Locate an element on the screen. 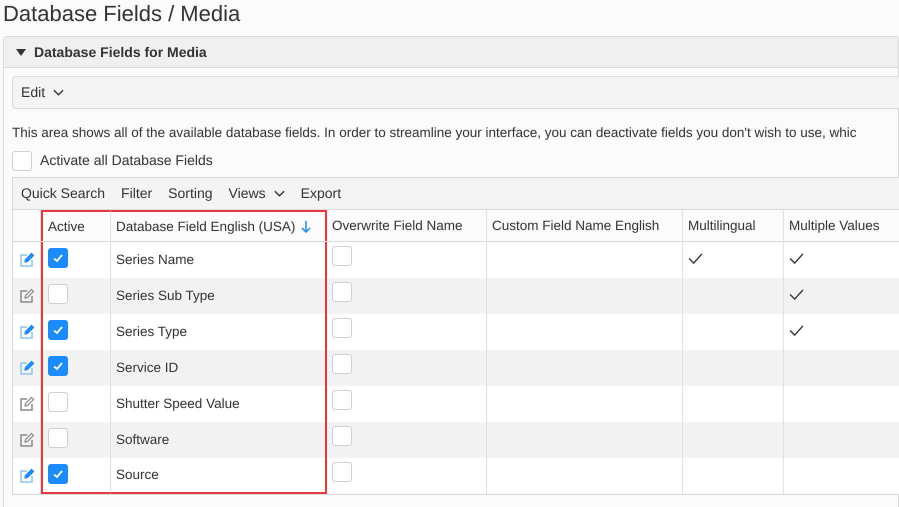 Image resolution: width=899 pixels, height=507 pixels. description-text: This area shows all of the available database fields. In order to streamline your interface, you can deactivate fields you don't wish to use, whic is located at coordinates (434, 133).